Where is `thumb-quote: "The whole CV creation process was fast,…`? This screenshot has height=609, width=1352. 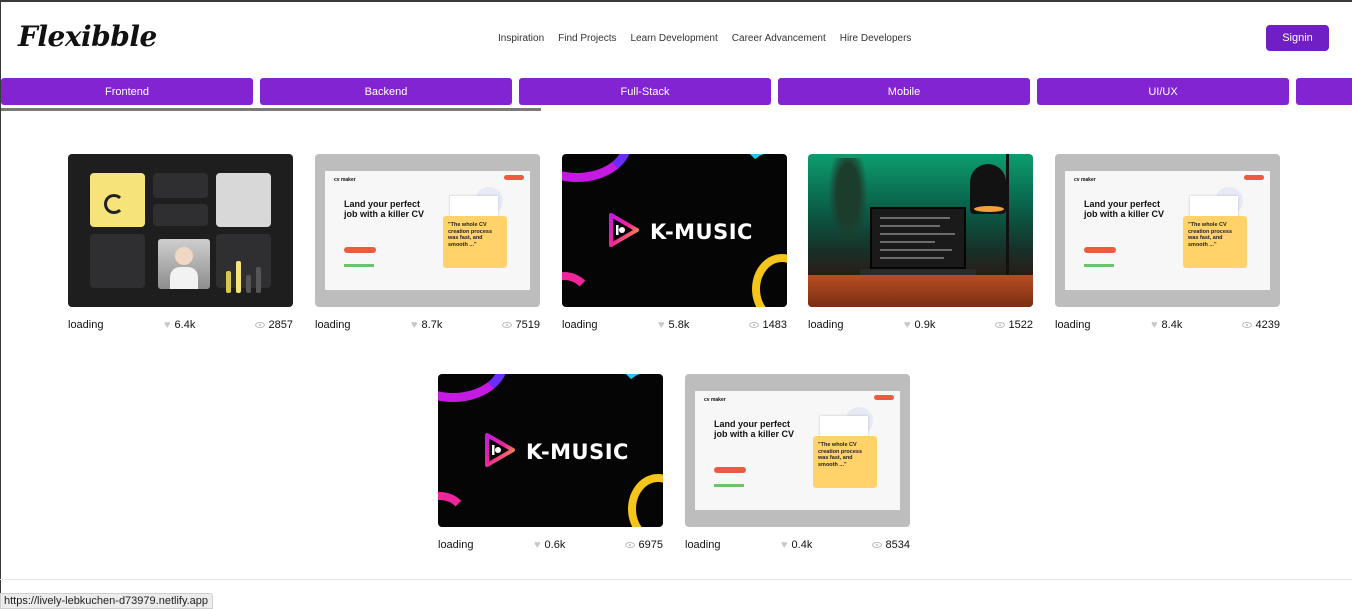 thumb-quote: "The whole CV creation process was fast,… is located at coordinates (475, 242).